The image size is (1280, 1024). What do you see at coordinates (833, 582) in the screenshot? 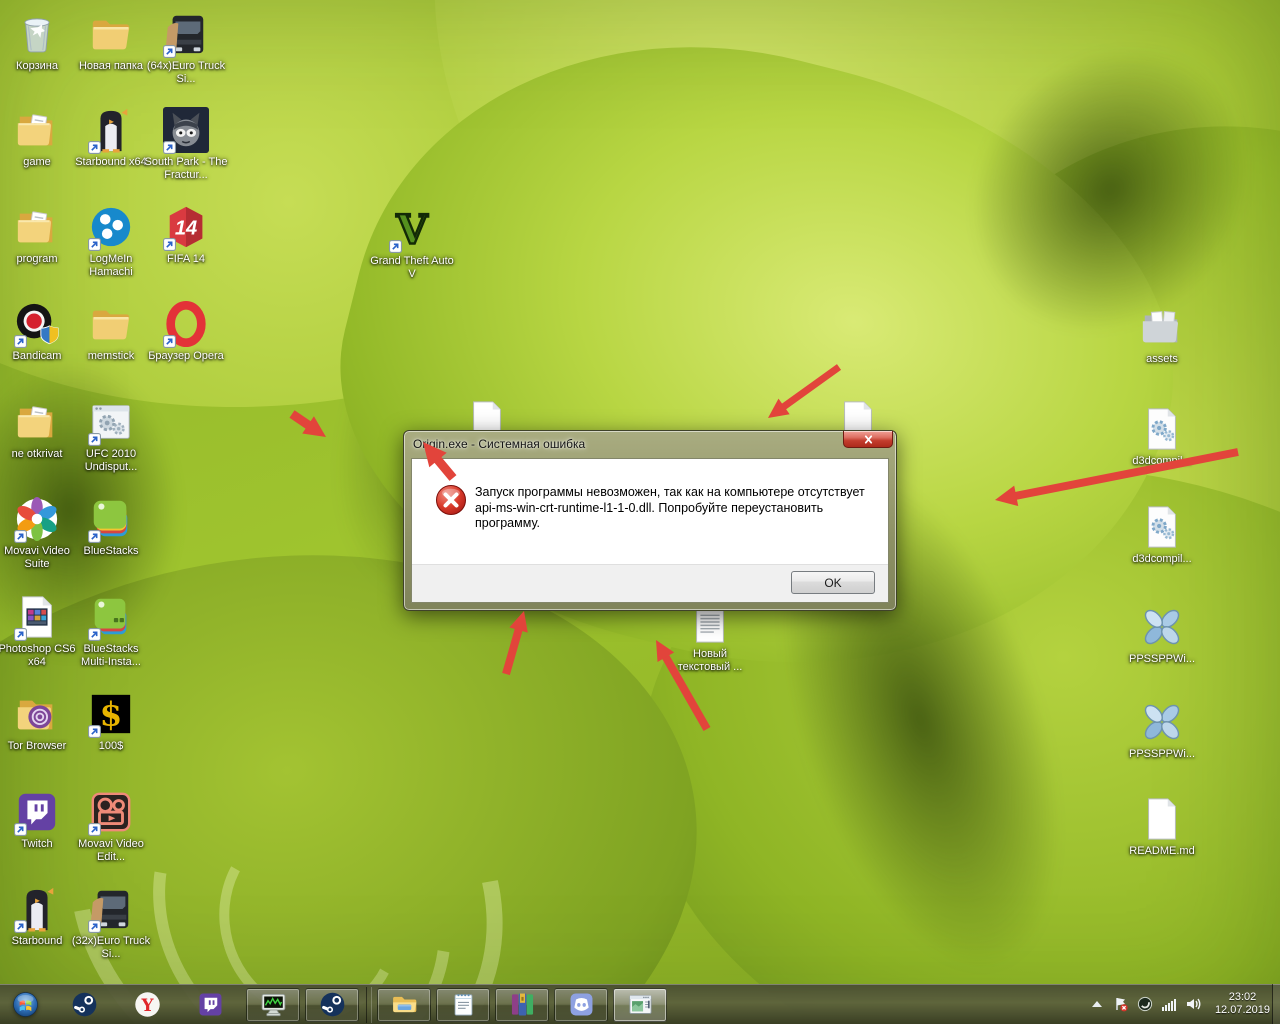
I see `ok-button: OK` at bounding box center [833, 582].